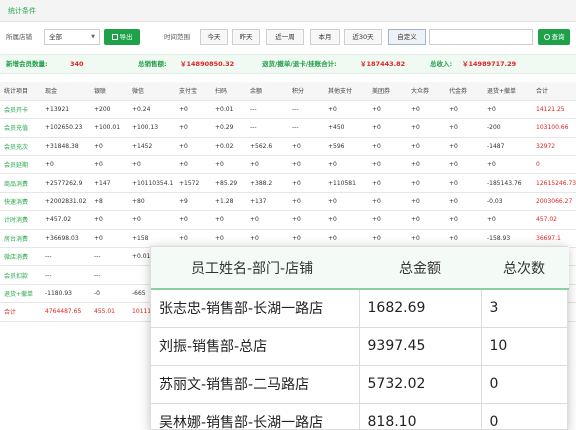  Describe the element at coordinates (554, 37) in the screenshot. I see `query-button: 查询` at that location.